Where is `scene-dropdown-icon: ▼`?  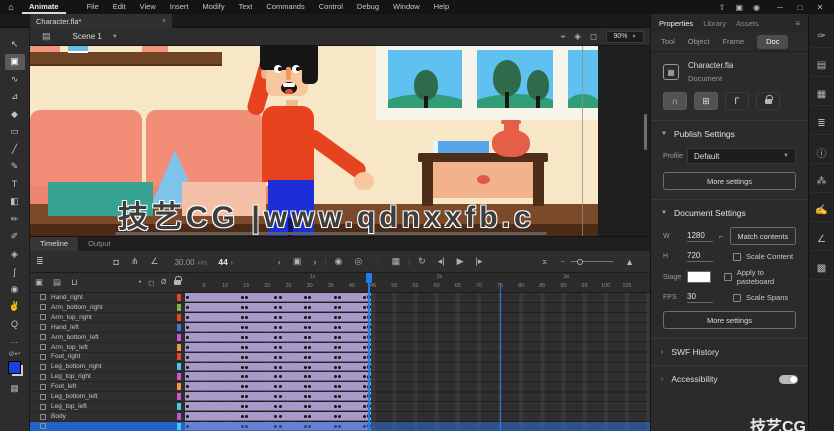 scene-dropdown-icon: ▼ is located at coordinates (115, 37).